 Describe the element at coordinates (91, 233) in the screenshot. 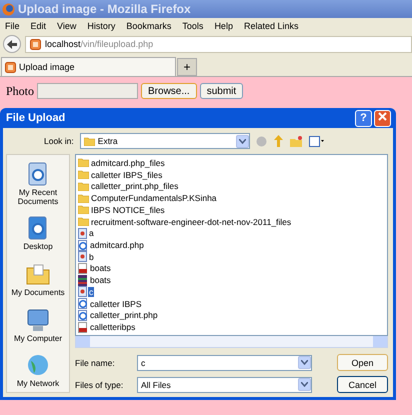

I see `directory-entry: a` at that location.